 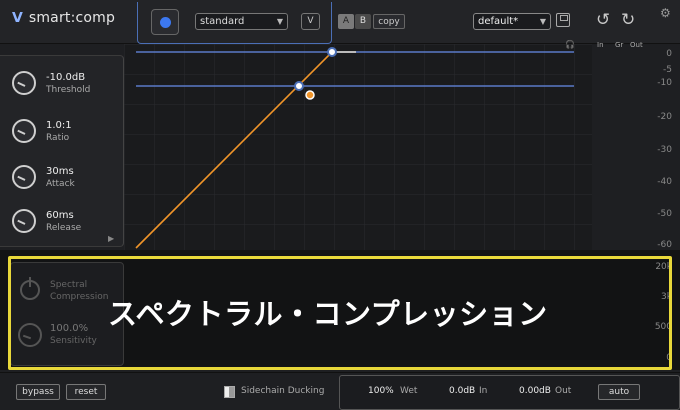 I want to click on preset-select: default* ▼, so click(x=512, y=21).